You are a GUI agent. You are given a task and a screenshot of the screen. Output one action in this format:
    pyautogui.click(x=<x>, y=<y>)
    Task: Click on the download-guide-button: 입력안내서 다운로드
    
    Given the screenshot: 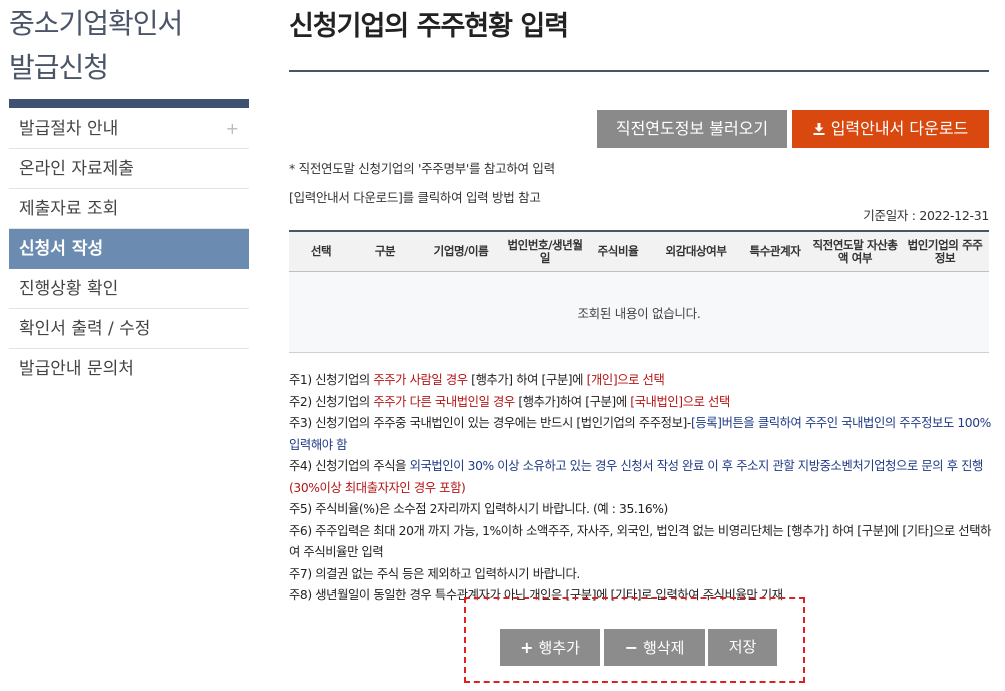 What is the action you would take?
    pyautogui.click(x=890, y=129)
    